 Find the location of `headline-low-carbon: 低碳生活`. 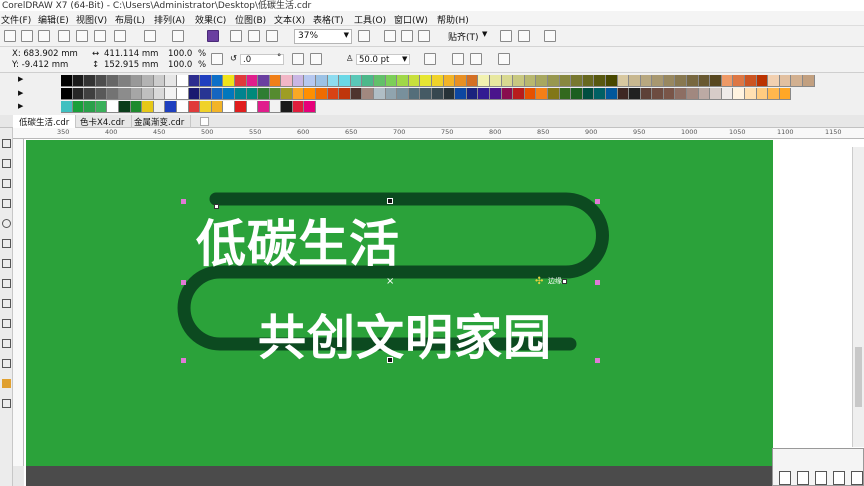

headline-low-carbon: 低碳生活 is located at coordinates (298, 240).